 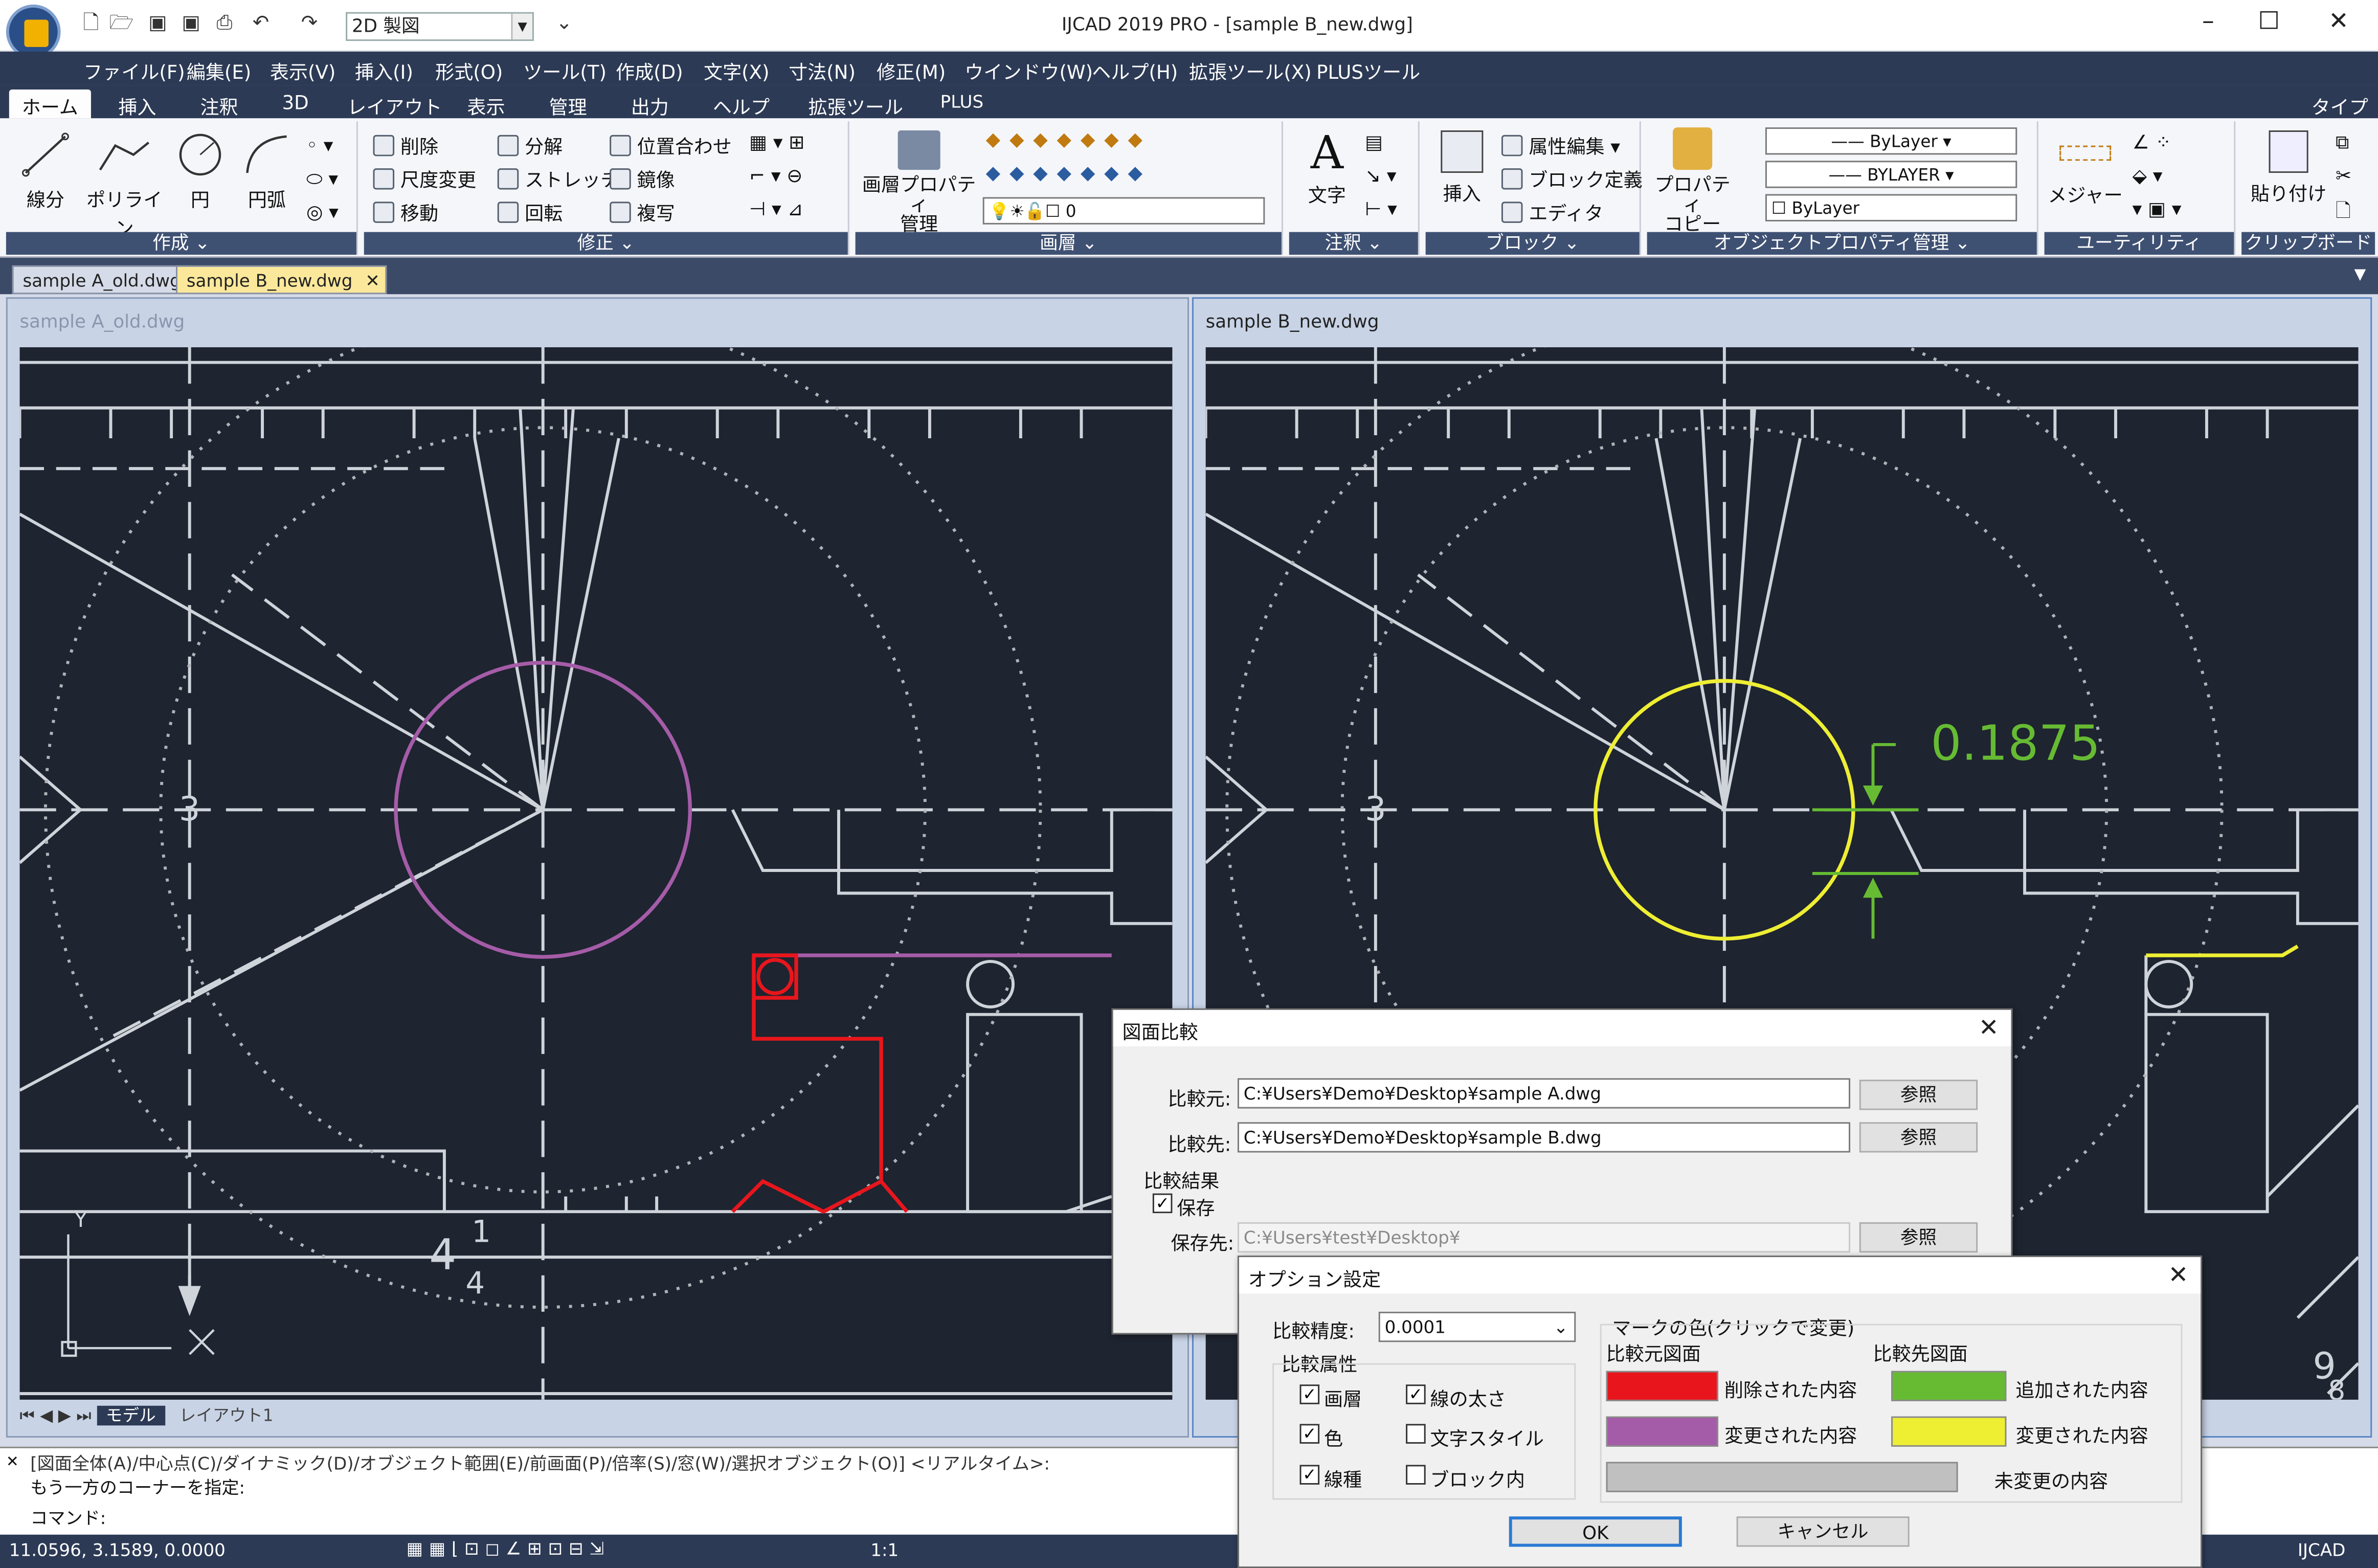 I want to click on save-dest-input: C:¥Users¥test¥Desktop¥, so click(x=1544, y=1237).